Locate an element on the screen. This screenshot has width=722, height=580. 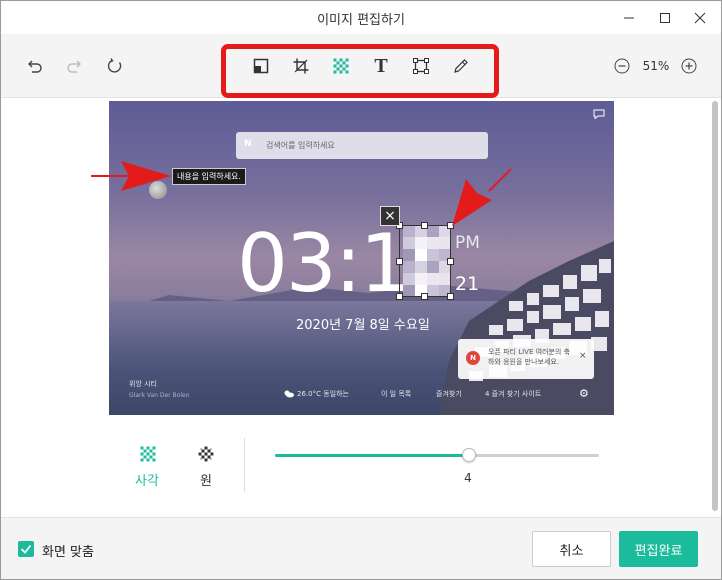
minimize-icon is located at coordinates (629, 17).